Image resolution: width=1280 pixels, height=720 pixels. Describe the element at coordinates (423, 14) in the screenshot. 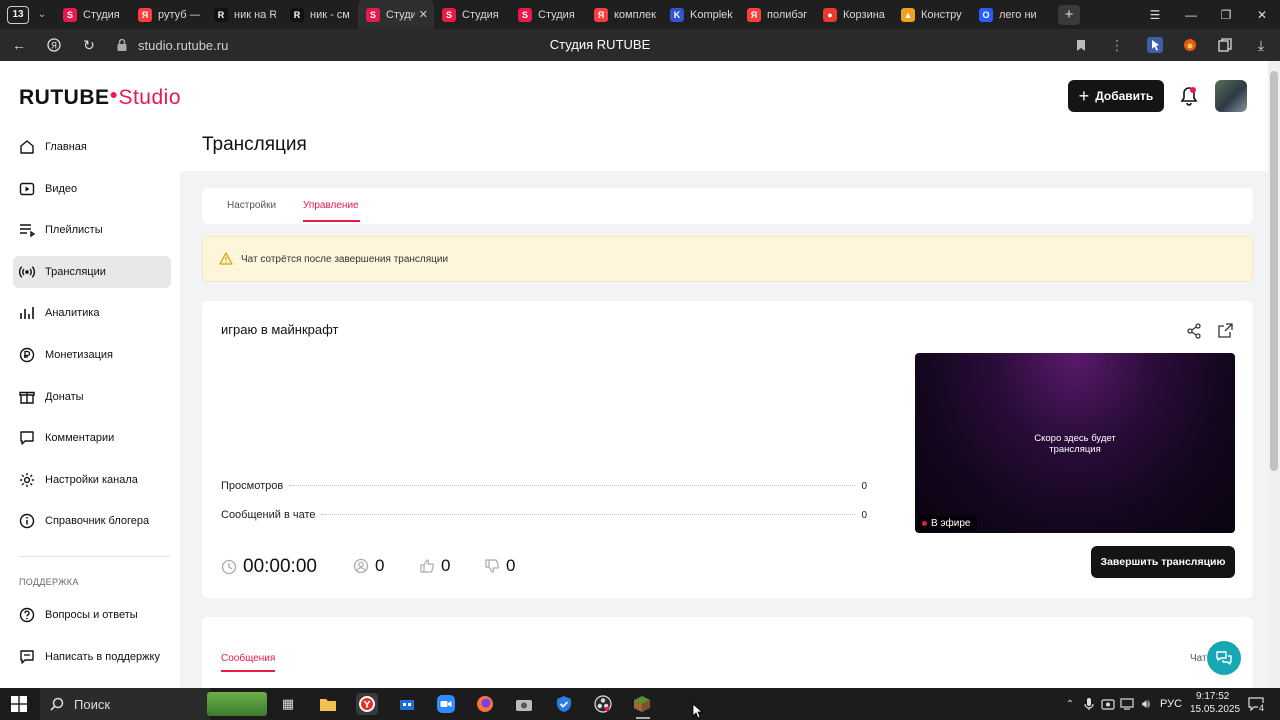

I see `close-tab-icon: ✕` at that location.